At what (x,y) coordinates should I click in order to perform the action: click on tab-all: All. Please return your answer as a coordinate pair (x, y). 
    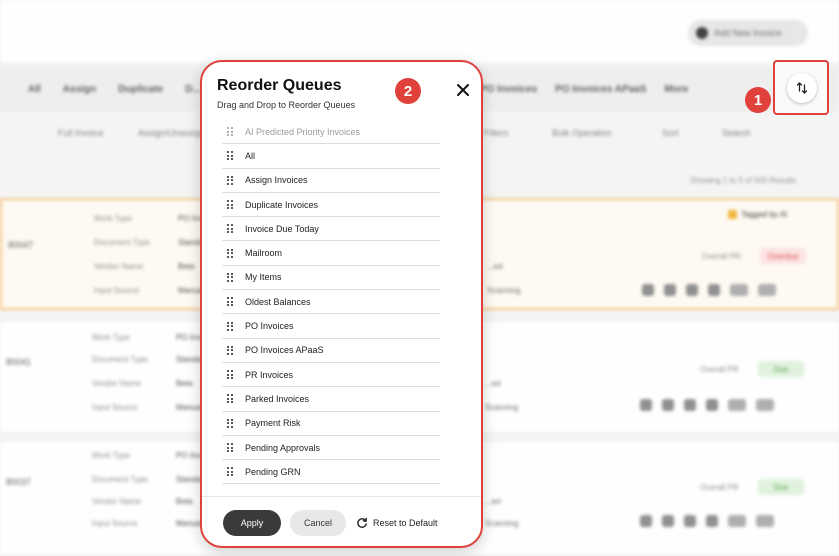
    Looking at the image, I should click on (34, 89).